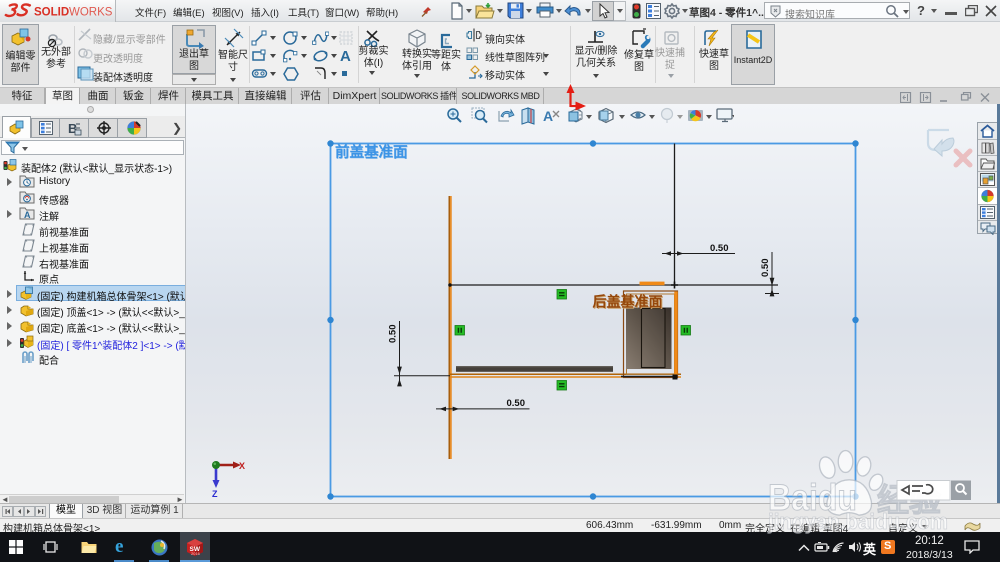 The image size is (1000, 562). I want to click on svg-text: SOLID, so click(51, 13).